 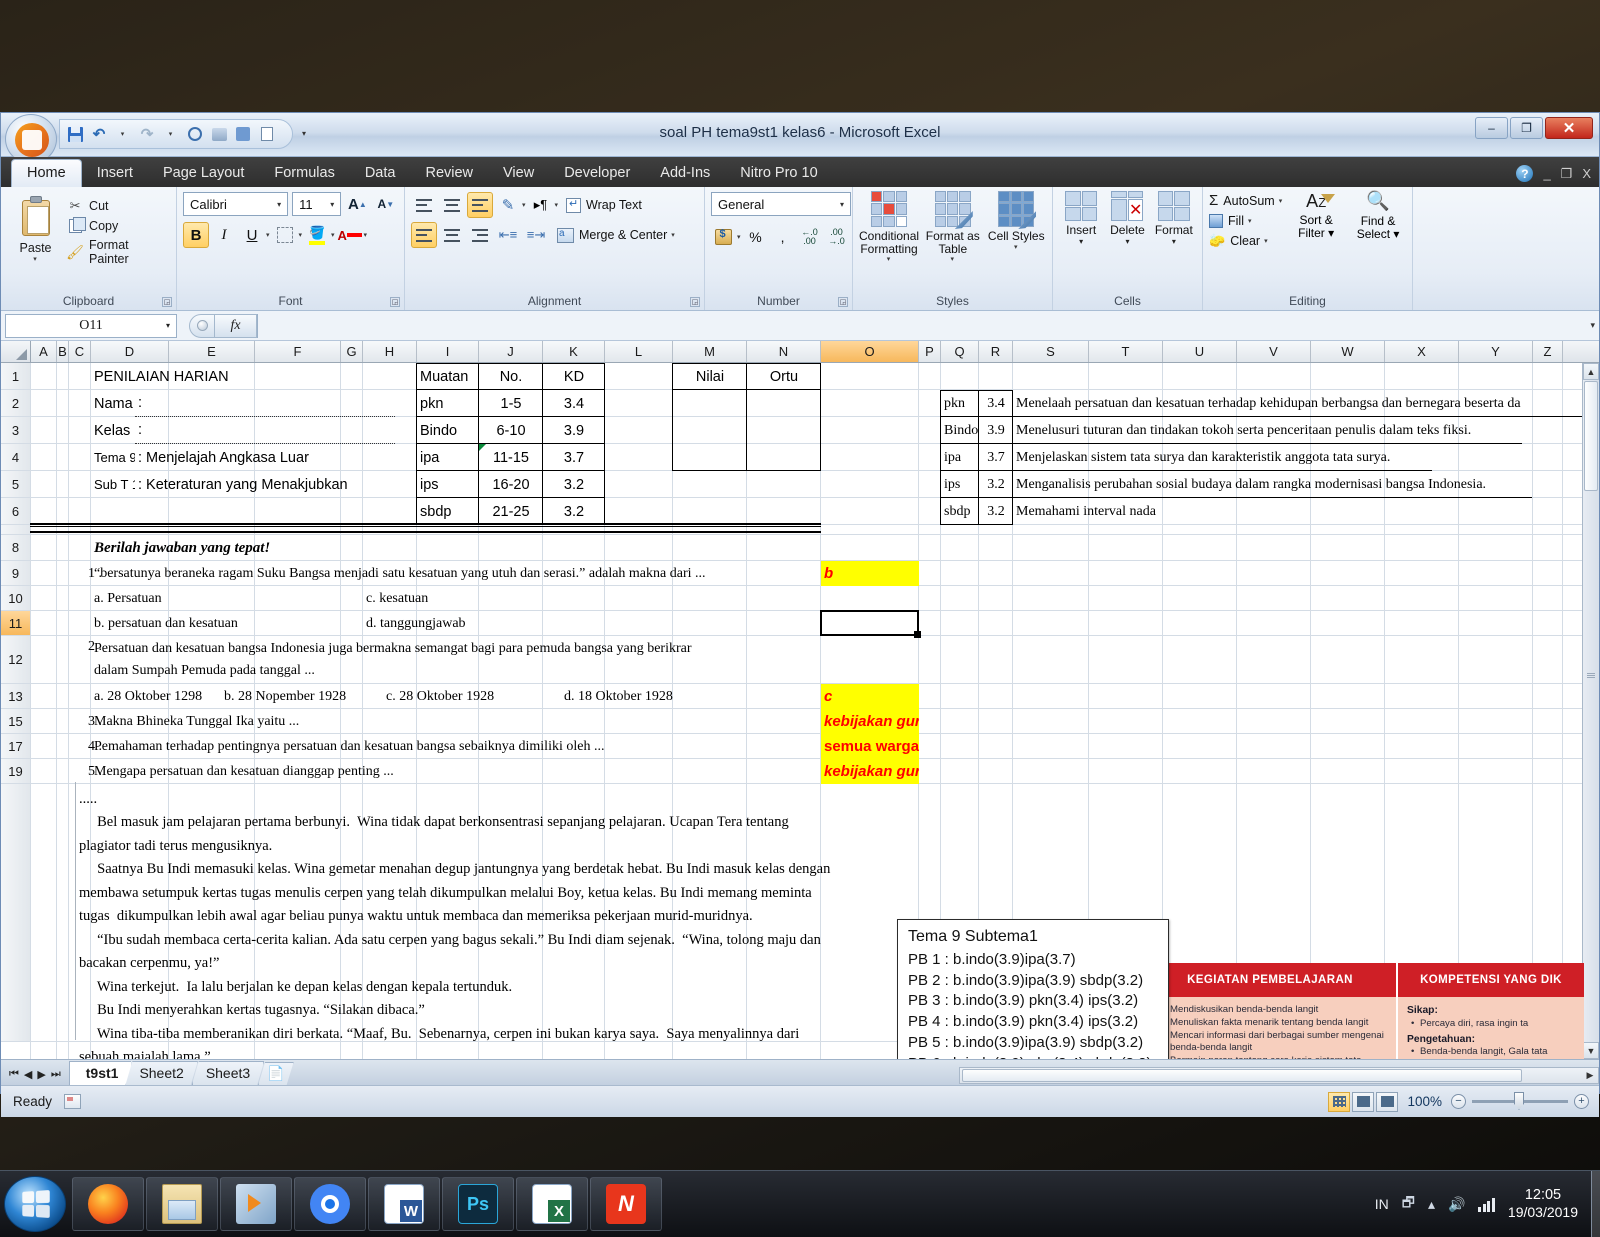 What do you see at coordinates (390, 351) in the screenshot?
I see `column-header-h: H` at bounding box center [390, 351].